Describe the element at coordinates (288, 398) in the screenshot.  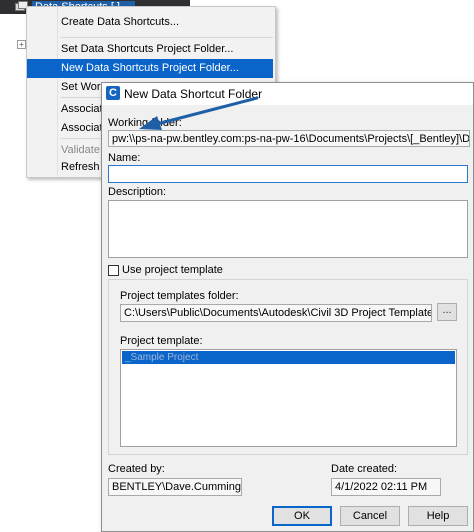
I see `project-template-list: _Sample Project` at that location.